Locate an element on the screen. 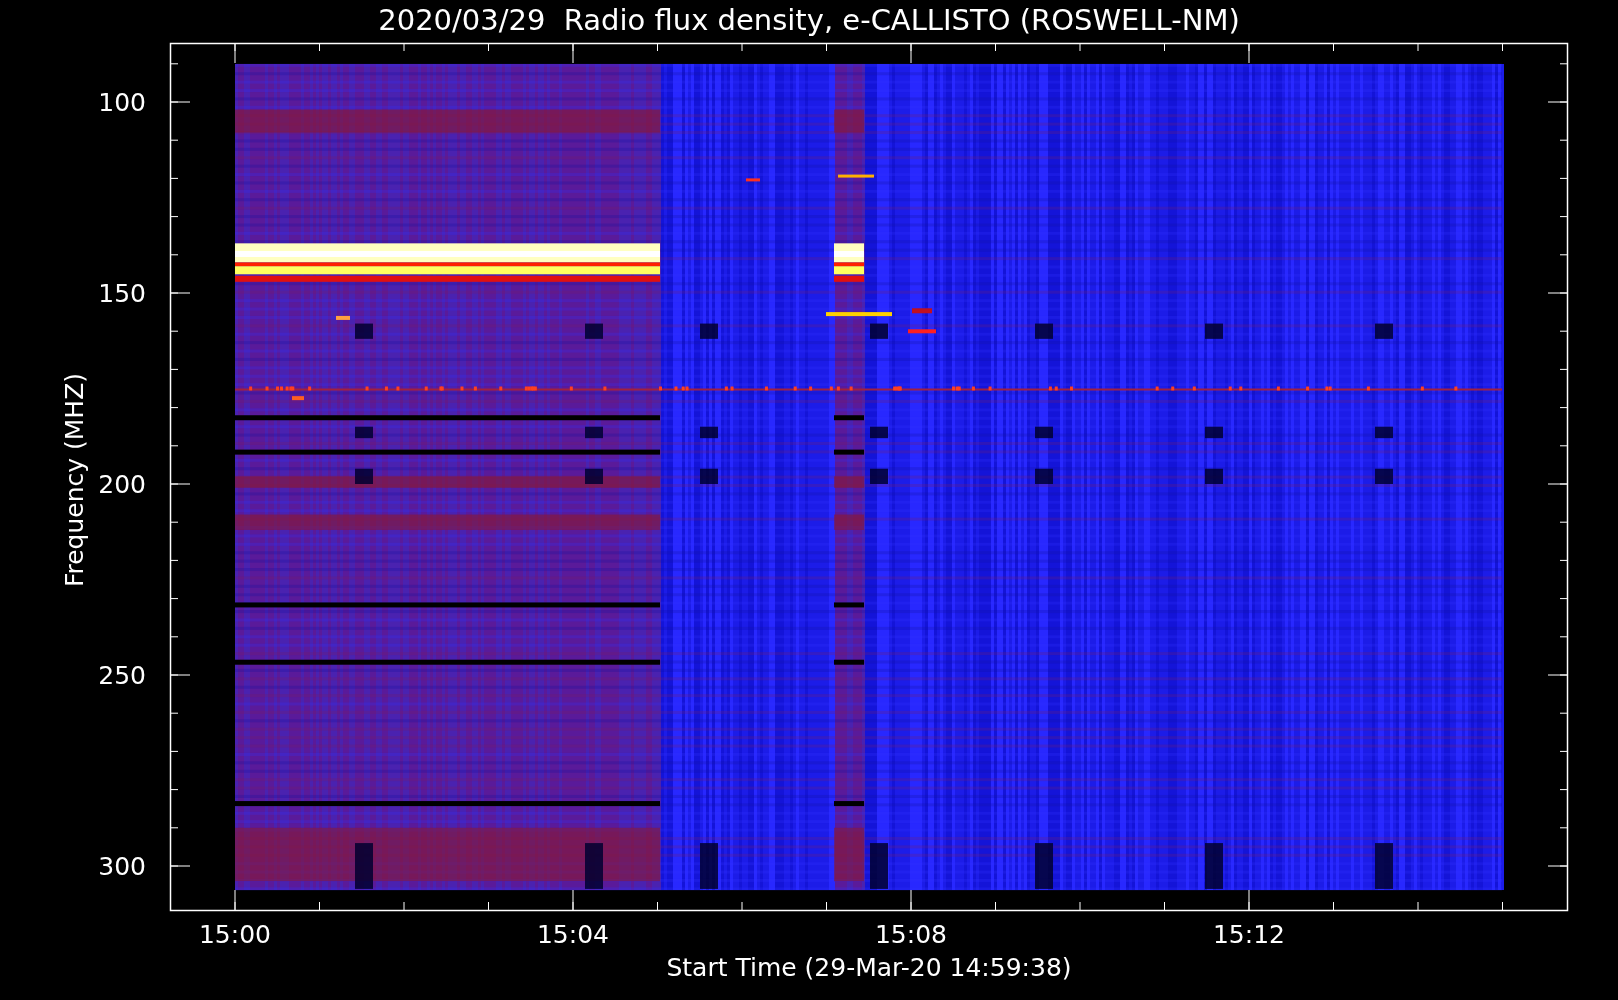  y-tick-label: 100 is located at coordinates (122, 102).